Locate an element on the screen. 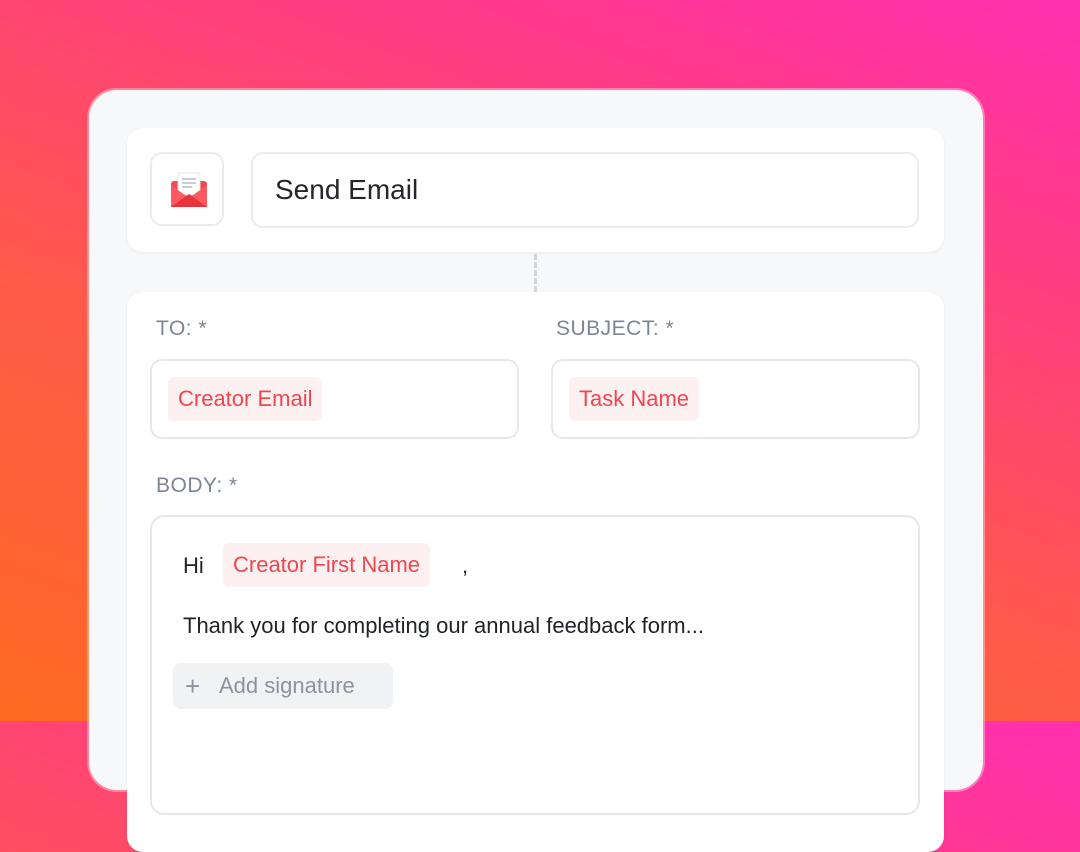  subject-chip-task-name: Task Name is located at coordinates (634, 399).